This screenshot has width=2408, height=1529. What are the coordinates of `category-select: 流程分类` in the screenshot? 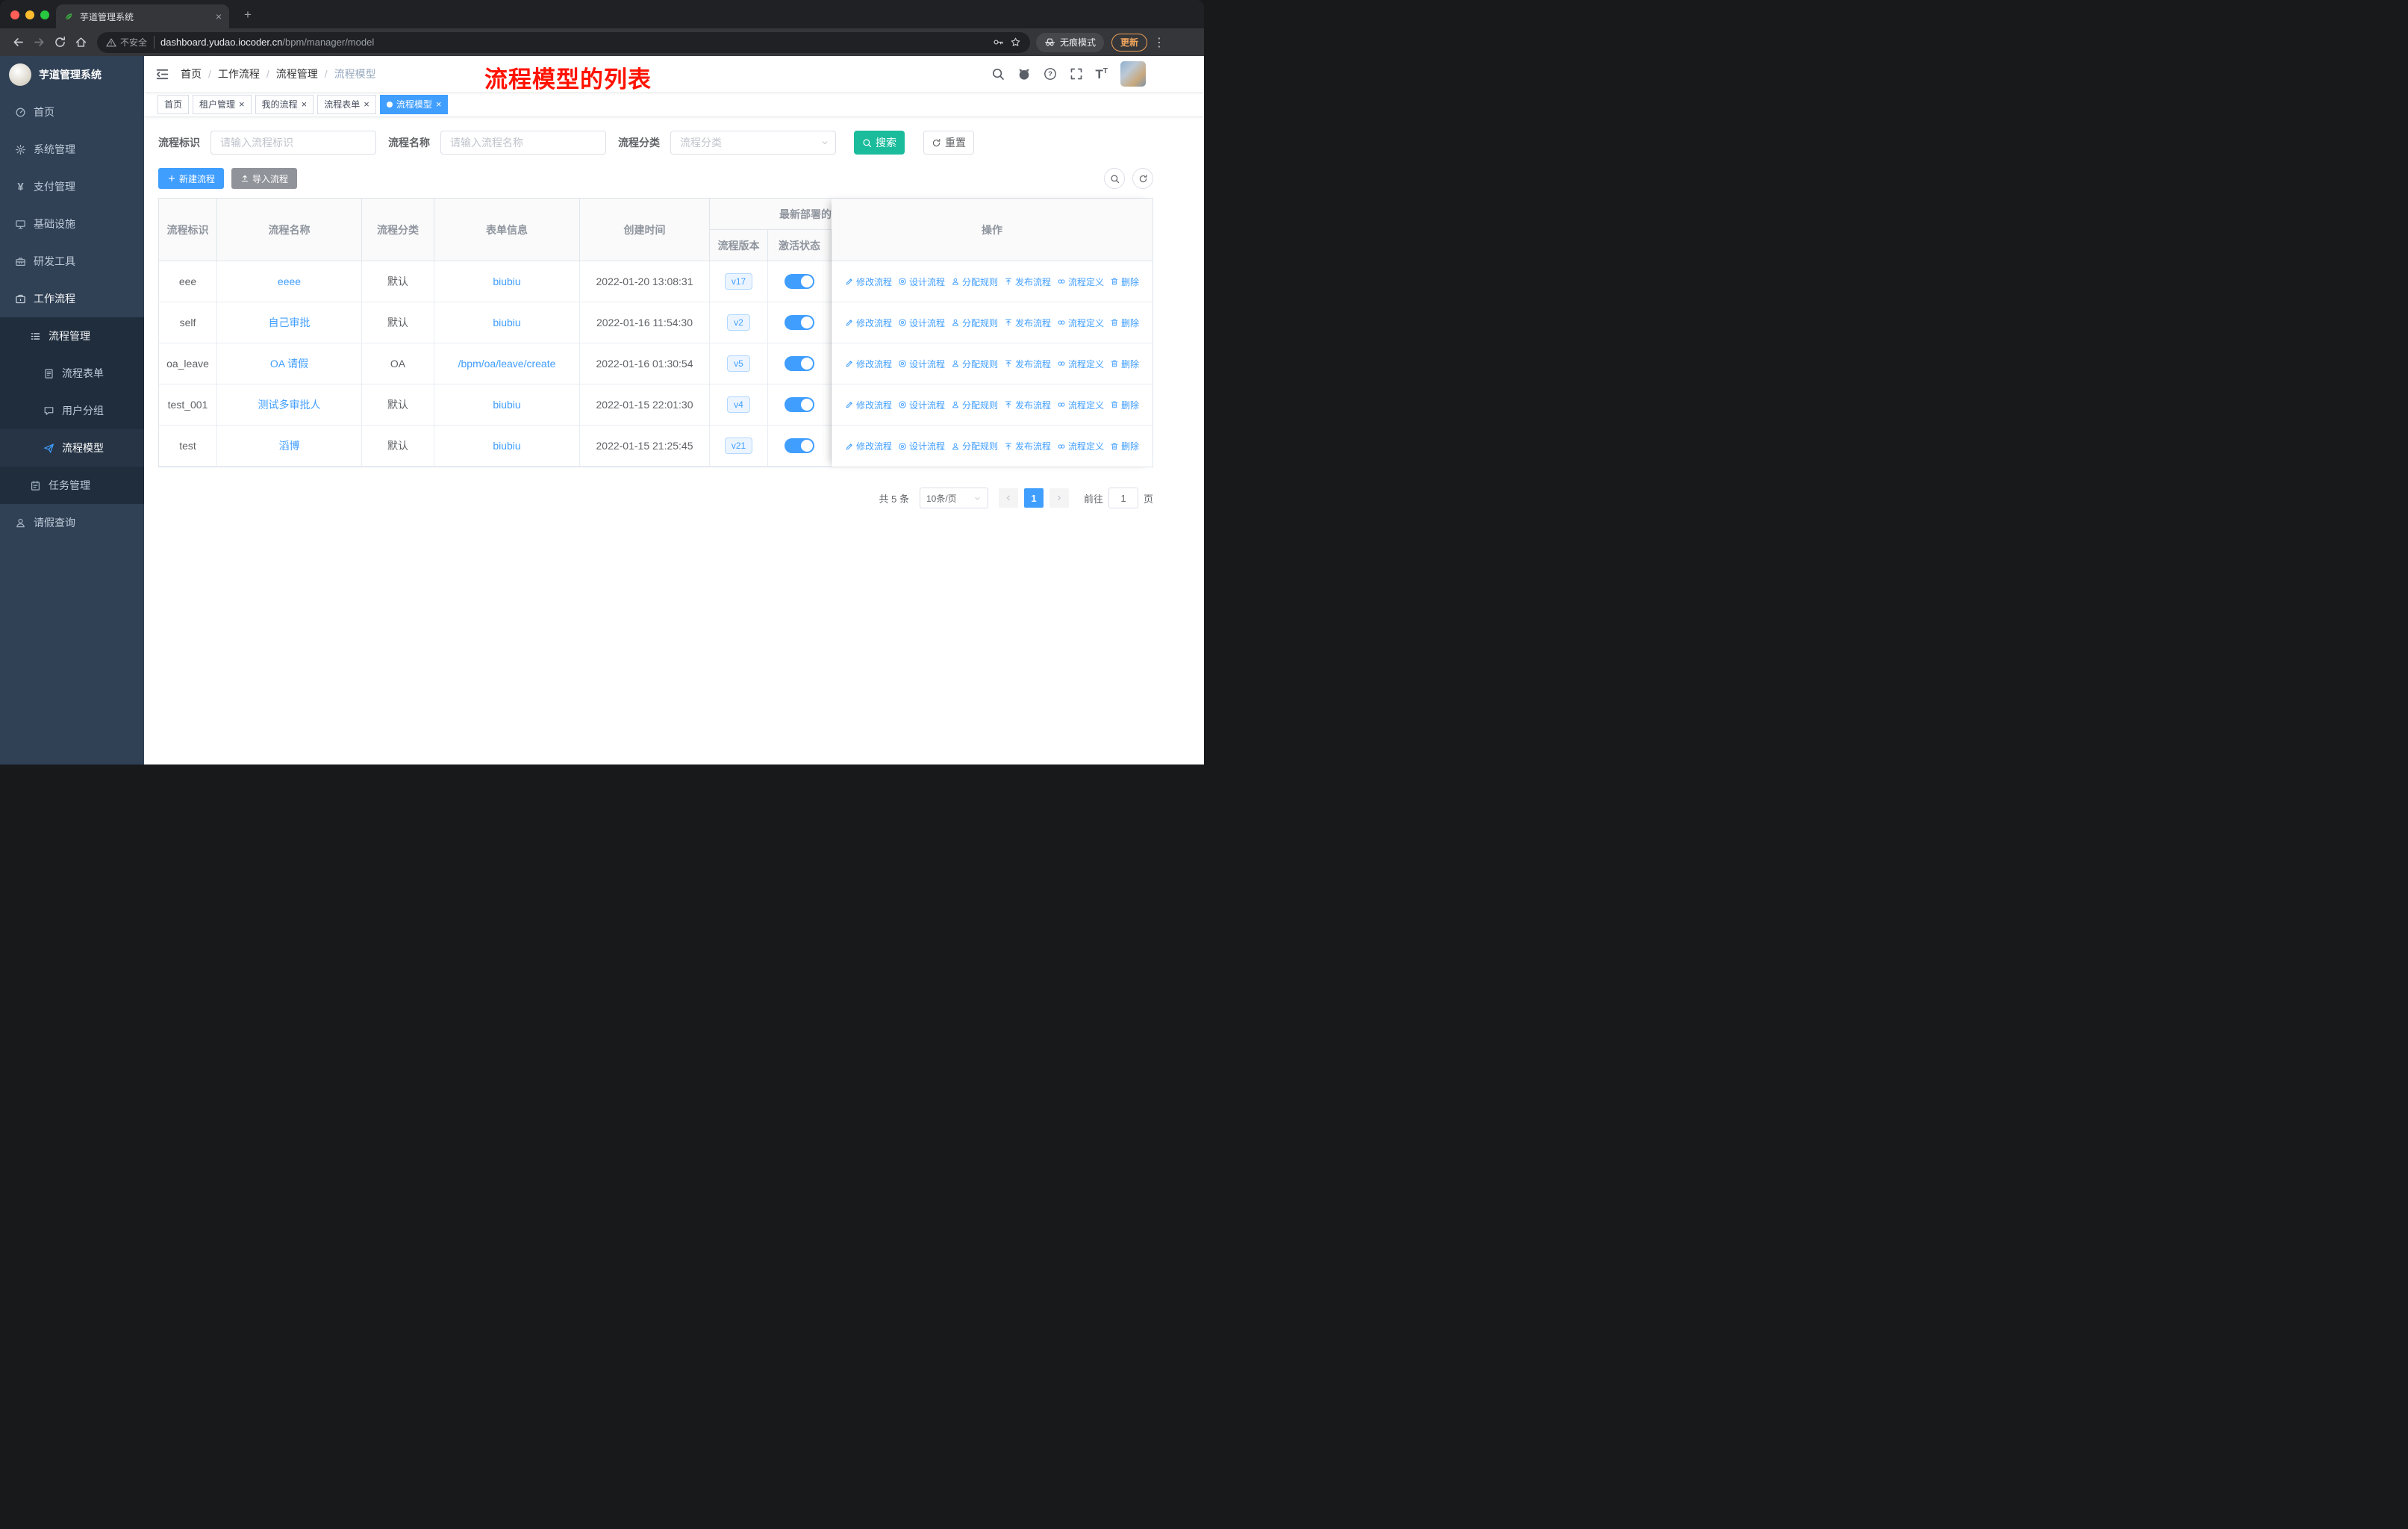 It's located at (753, 143).